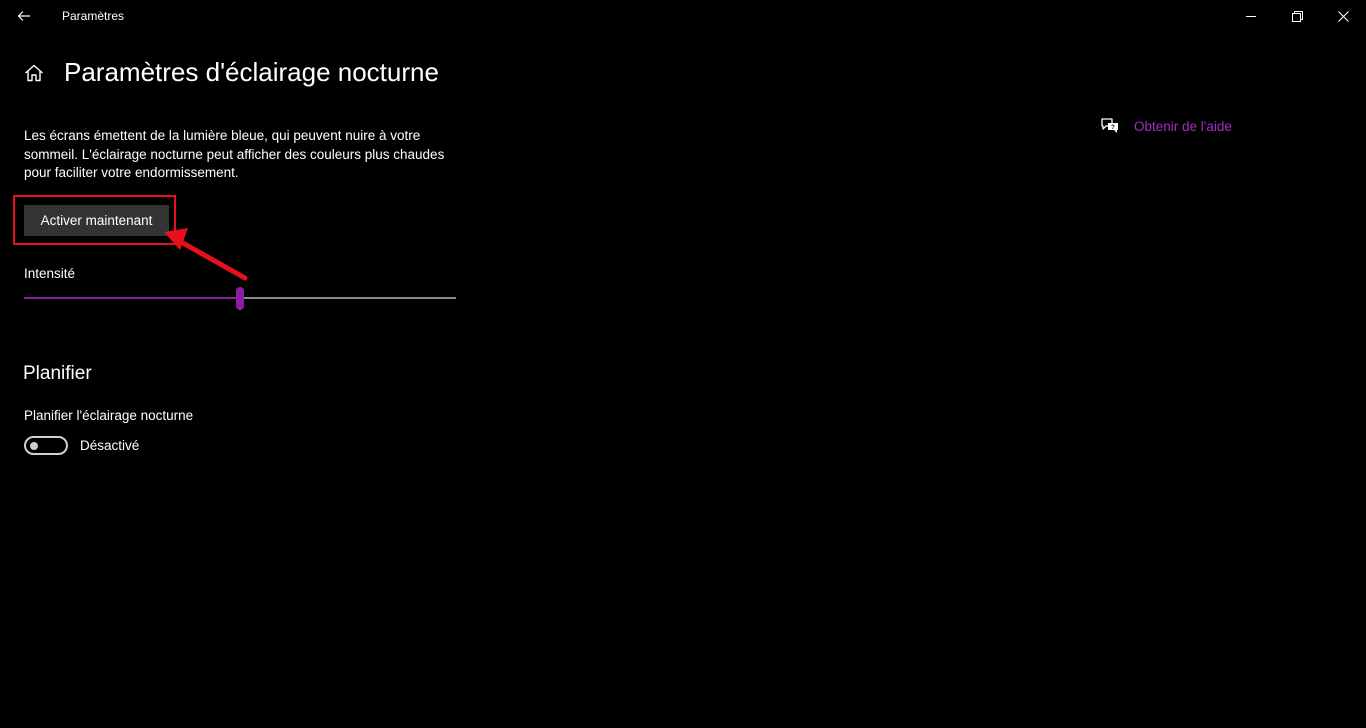  What do you see at coordinates (206, 254) in the screenshot?
I see `annotation-arrow-icon` at bounding box center [206, 254].